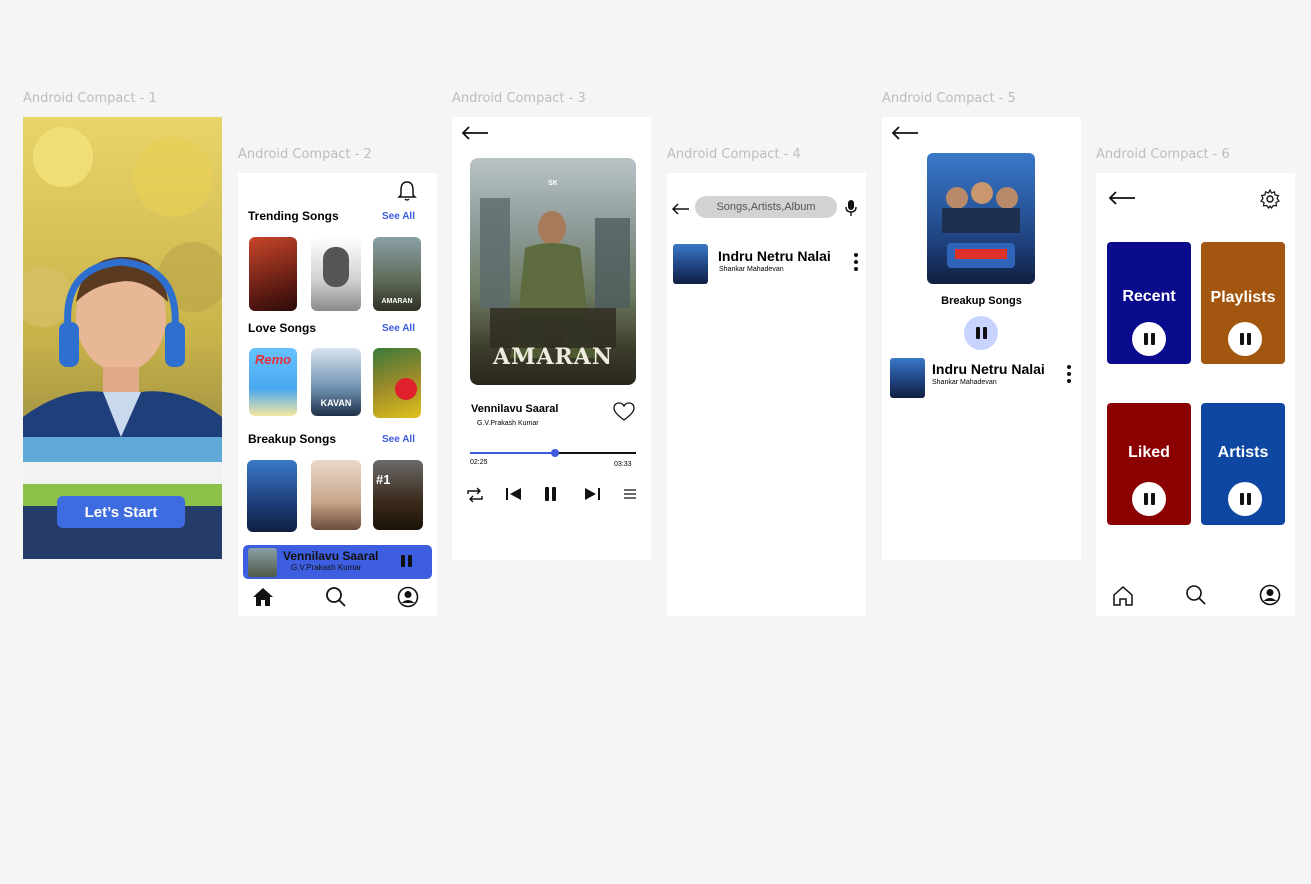  Describe the element at coordinates (1149, 452) in the screenshot. I see `liked-label: Liked` at that location.